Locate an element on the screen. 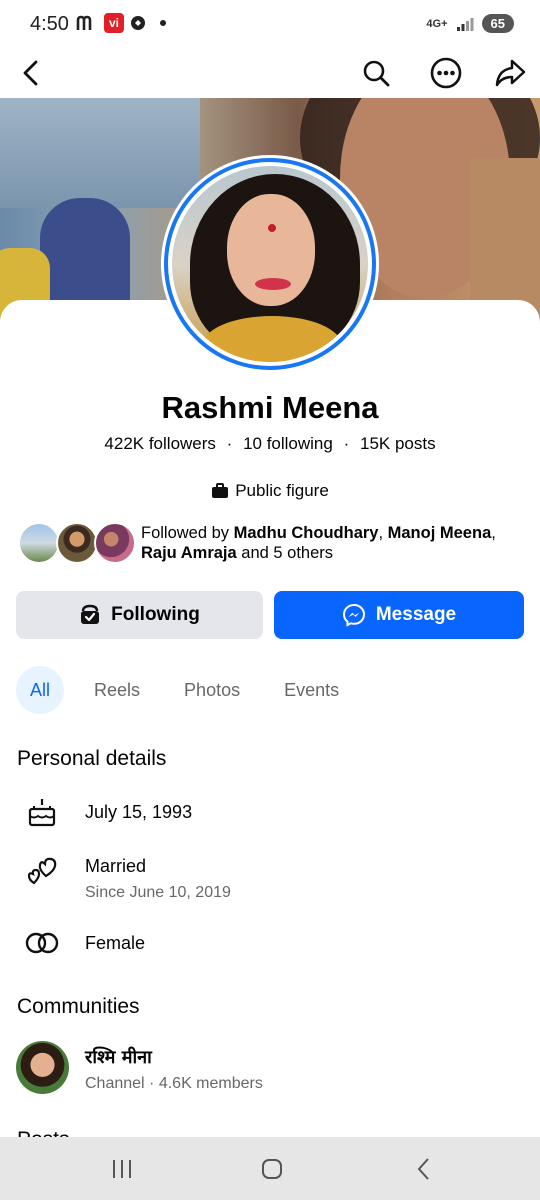 Image resolution: width=540 pixels, height=1200 pixels. posts-count: 15K posts is located at coordinates (397, 443).